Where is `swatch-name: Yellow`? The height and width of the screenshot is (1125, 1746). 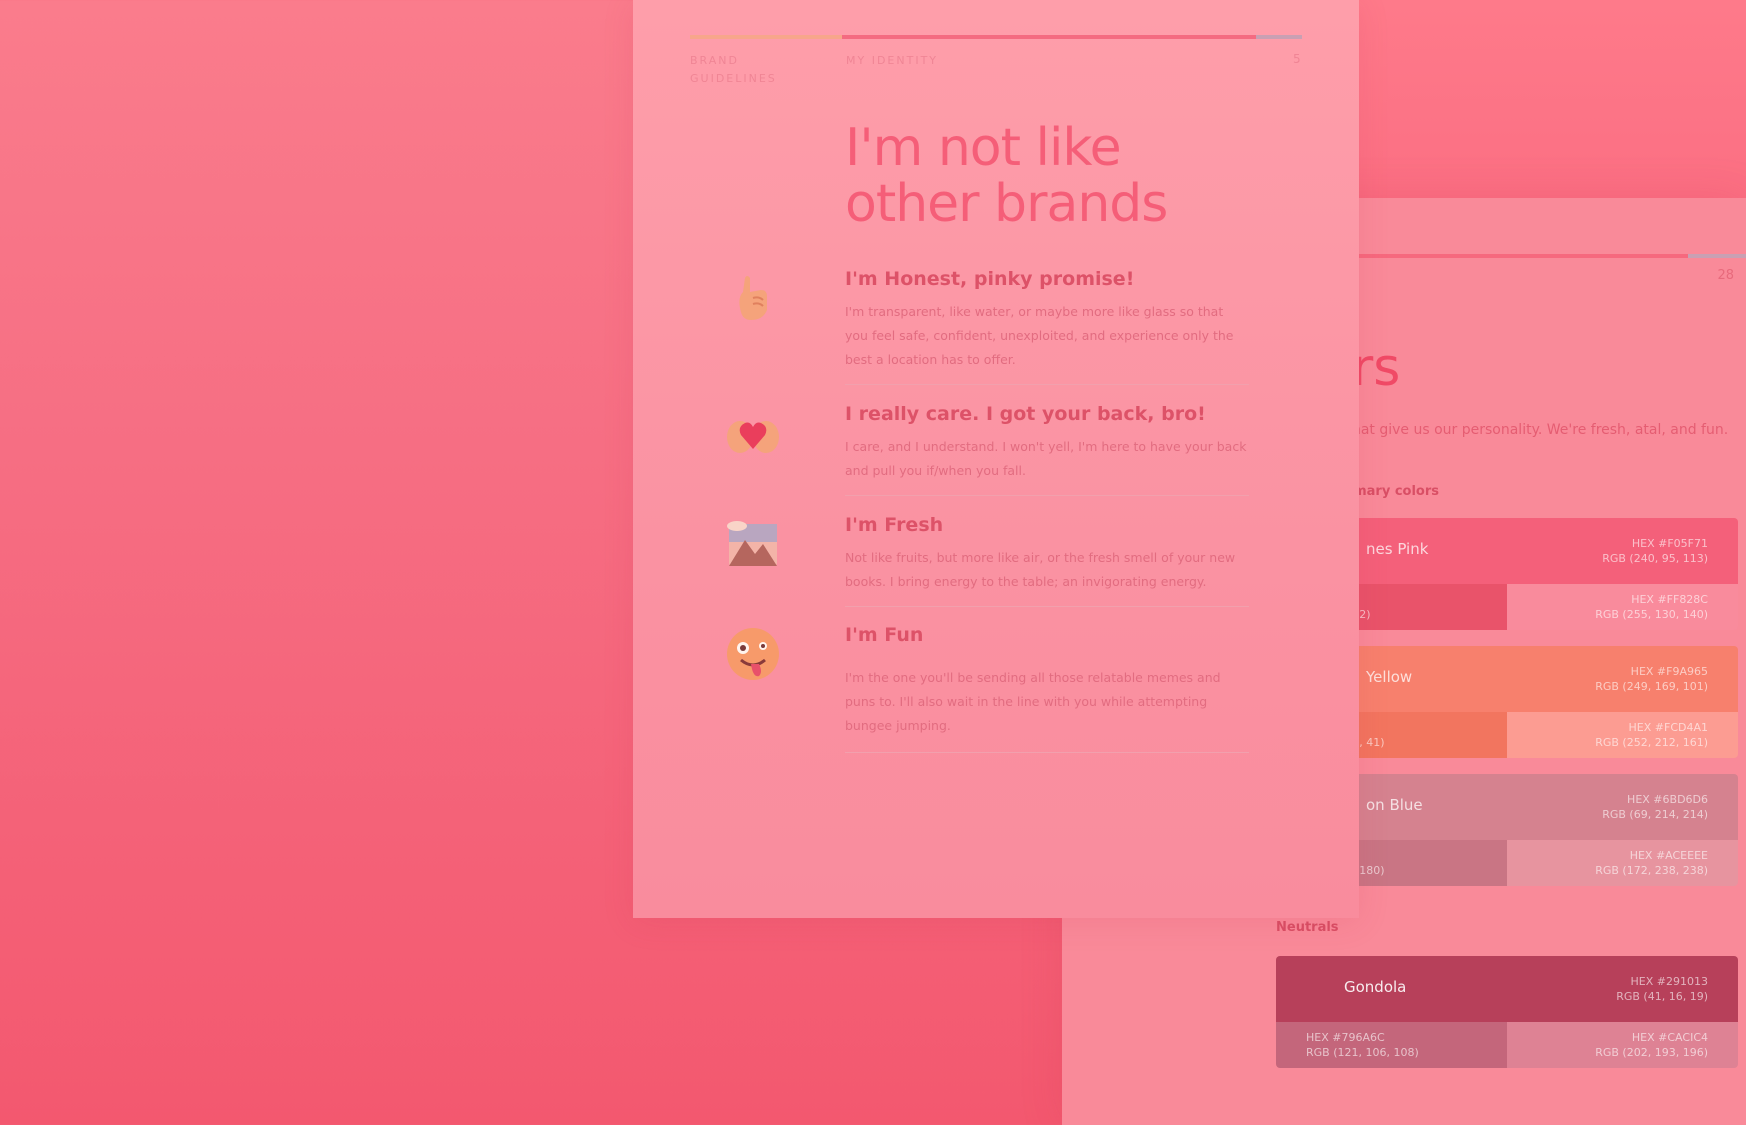
swatch-name: Yellow is located at coordinates (1389, 677).